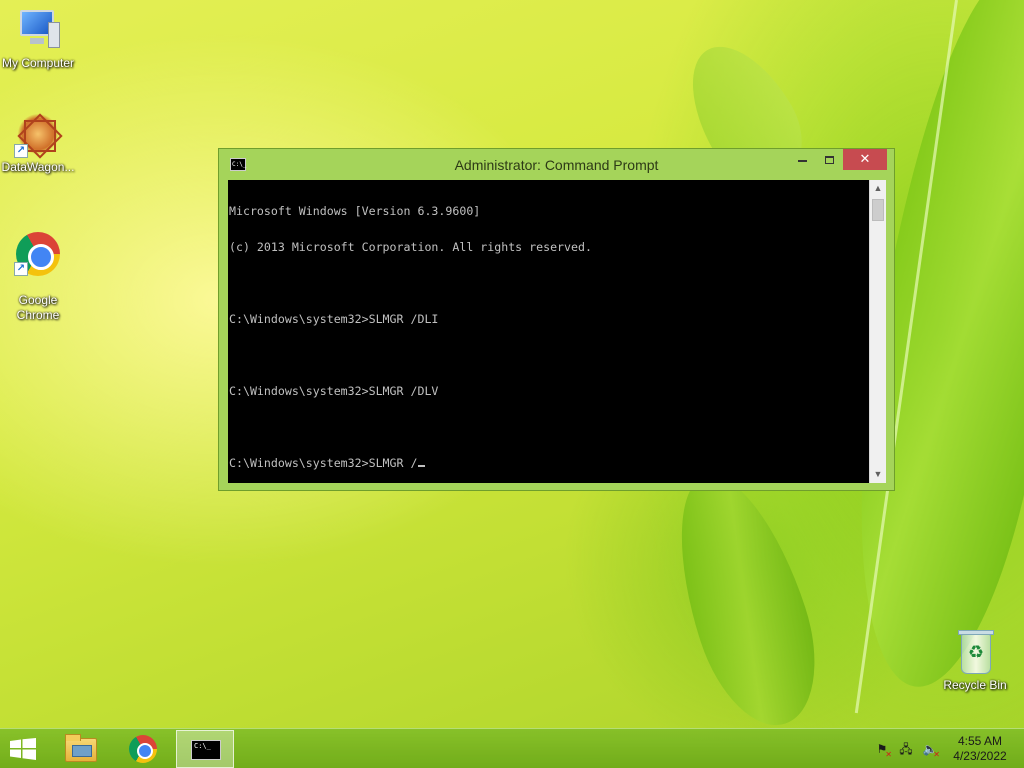 This screenshot has width=1024, height=768. What do you see at coordinates (323, 463) in the screenshot?
I see `console-prompt: C:\Windows\system32>SLMGR /` at bounding box center [323, 463].